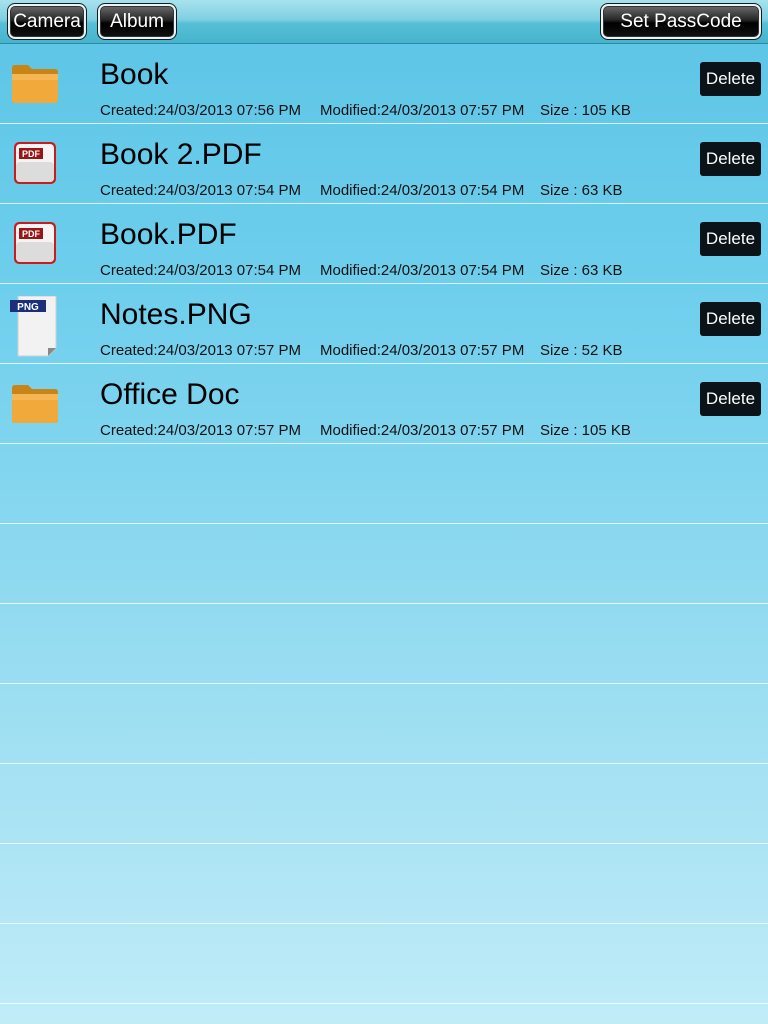 This screenshot has height=1024, width=768. Describe the element at coordinates (200, 110) in the screenshot. I see `created-date: Created:24/03/2013 07:56 PM` at that location.